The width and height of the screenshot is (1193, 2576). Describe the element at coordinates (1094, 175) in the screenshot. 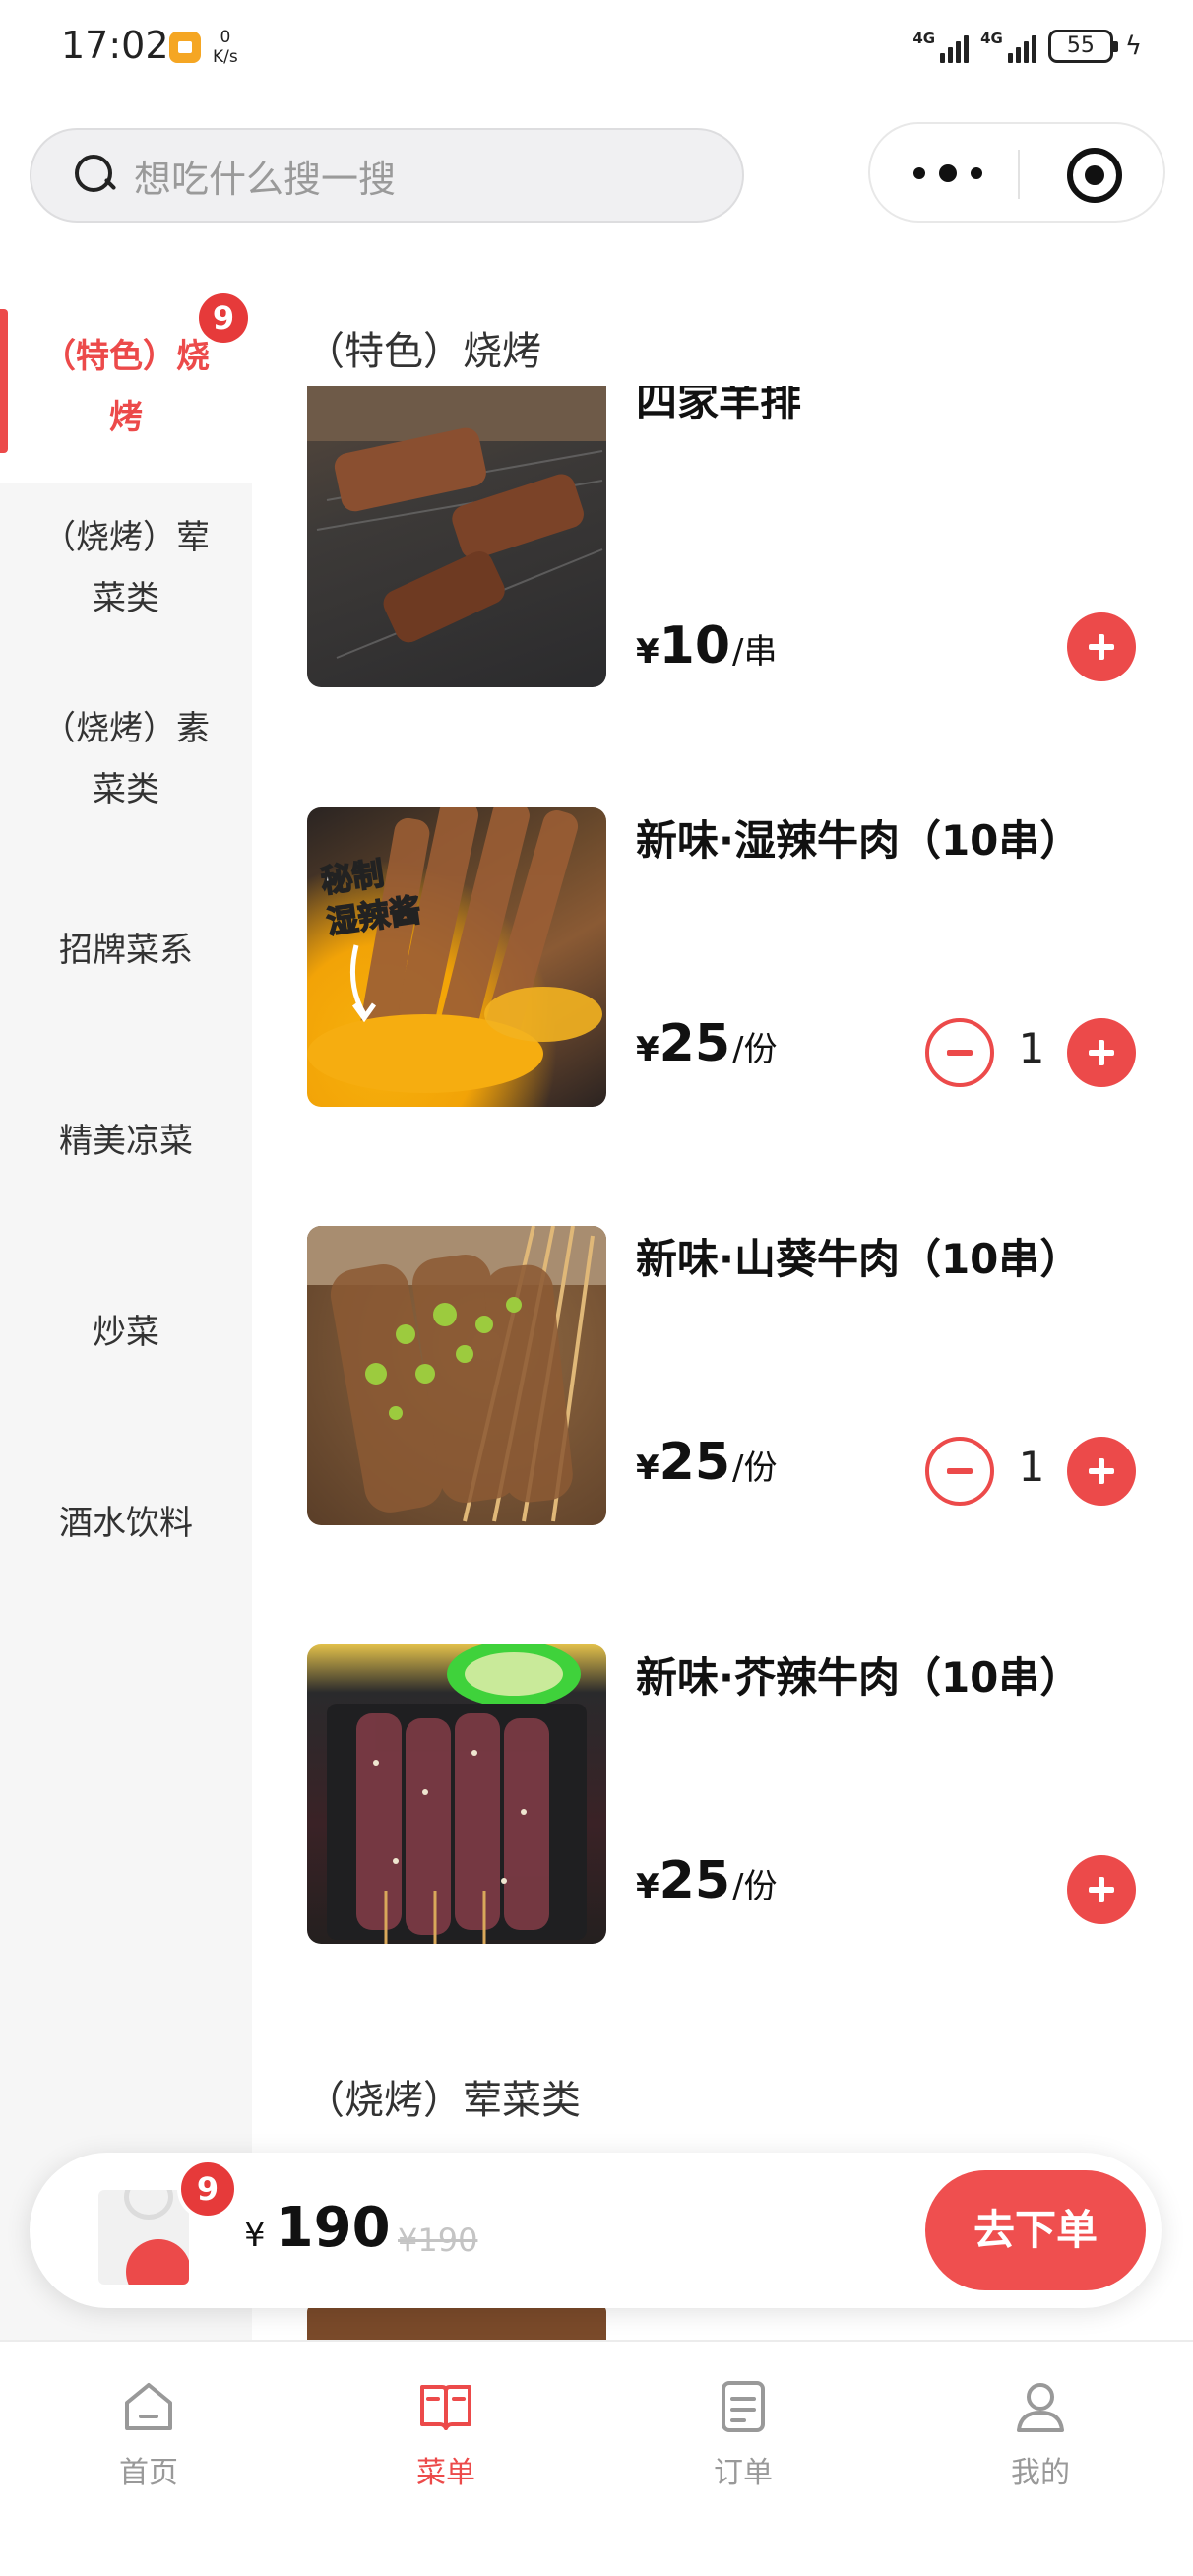

I see `close-target-icon` at that location.